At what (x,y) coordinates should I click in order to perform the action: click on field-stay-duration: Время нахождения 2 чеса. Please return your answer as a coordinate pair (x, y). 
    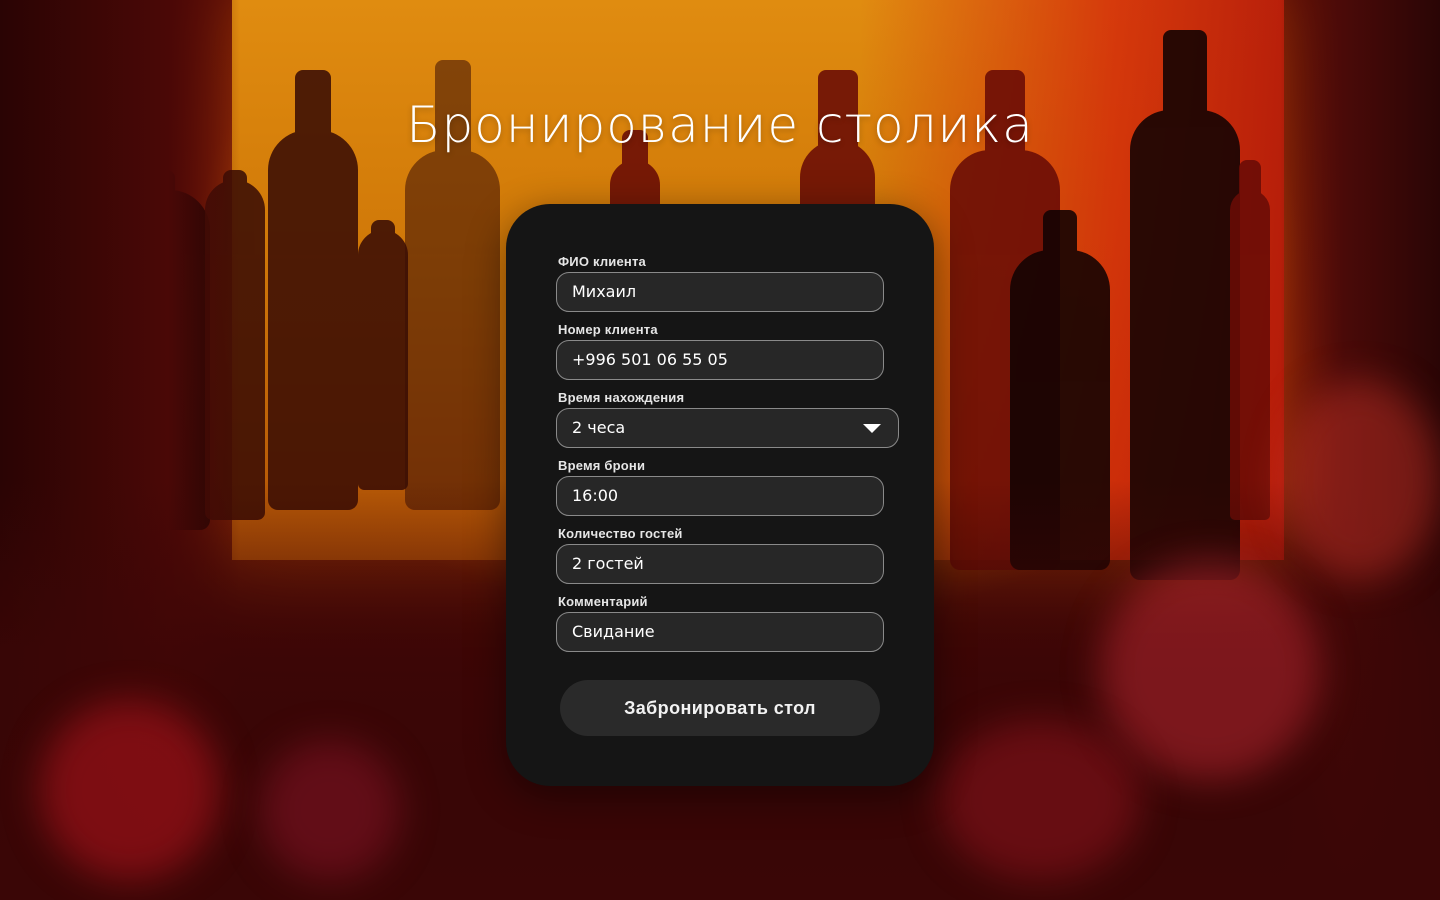
    Looking at the image, I should click on (727, 419).